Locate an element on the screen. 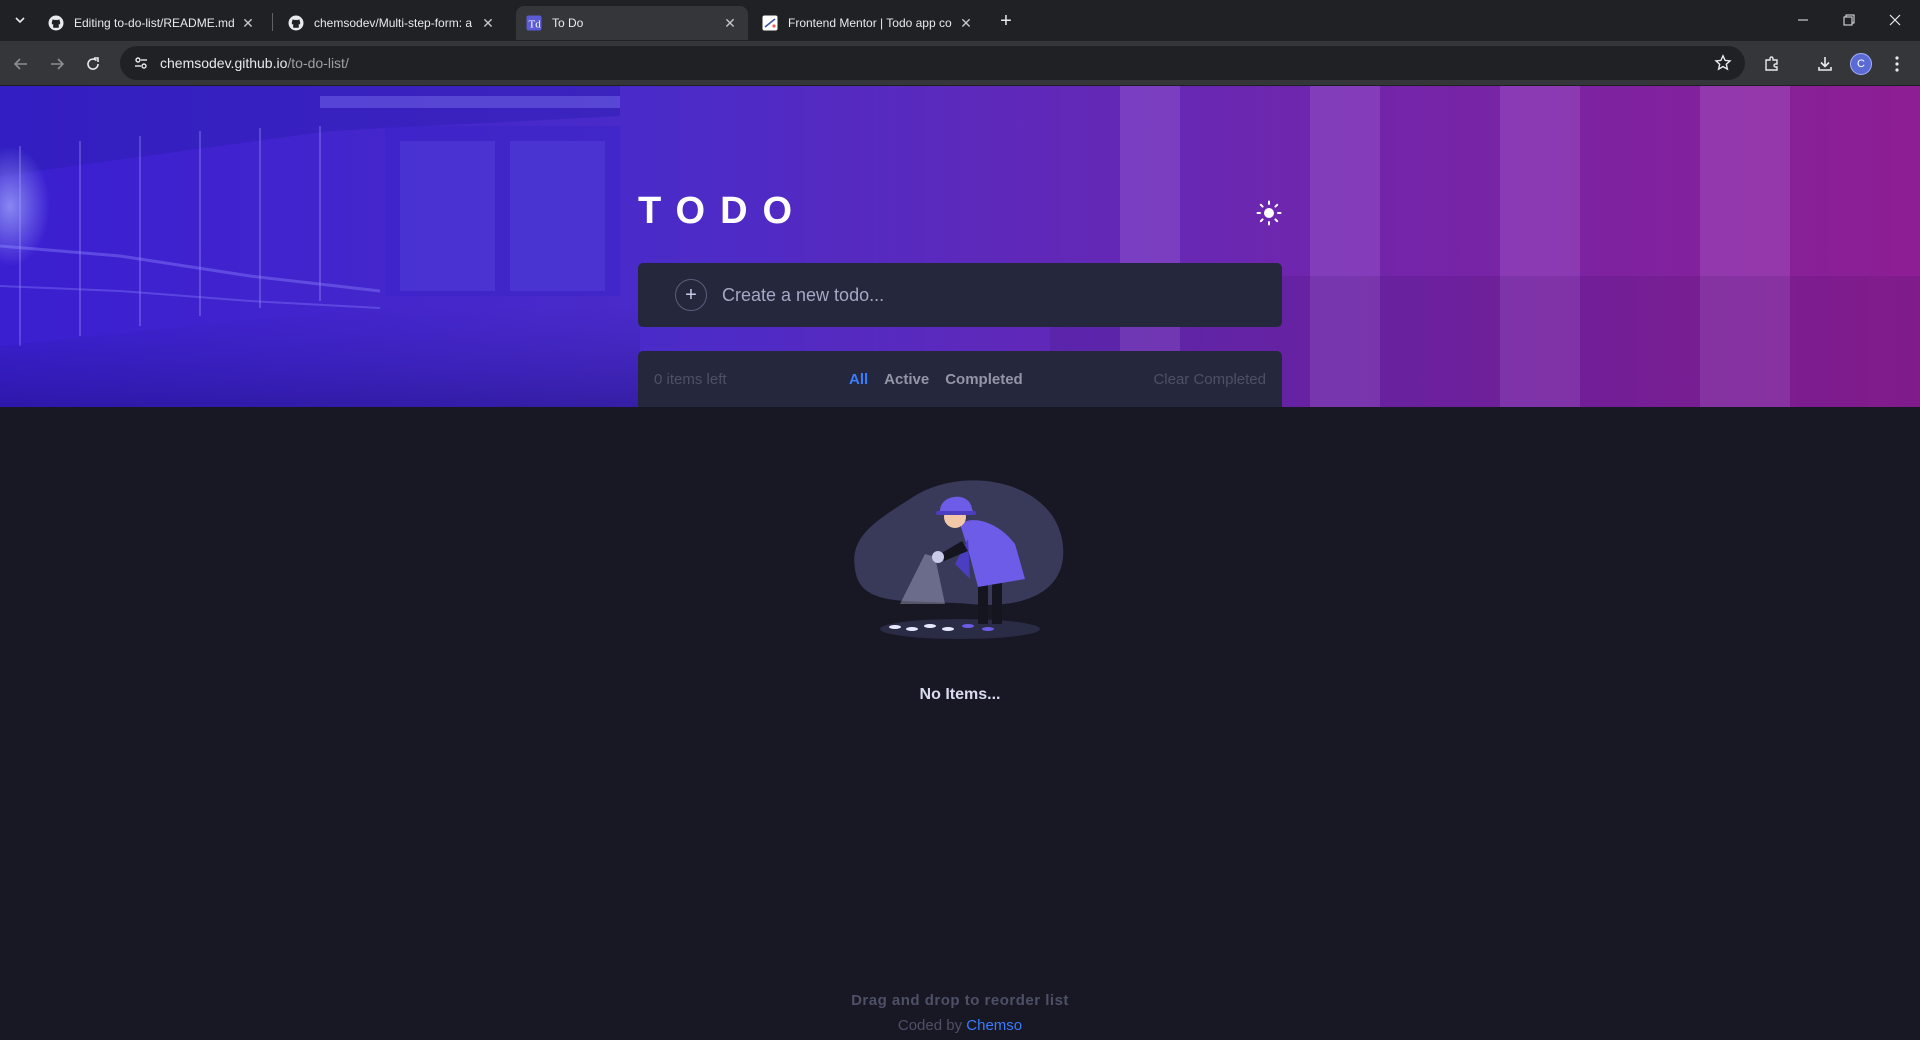  url-text: chemsodev.github.io/to-do-list/ is located at coordinates (254, 63).